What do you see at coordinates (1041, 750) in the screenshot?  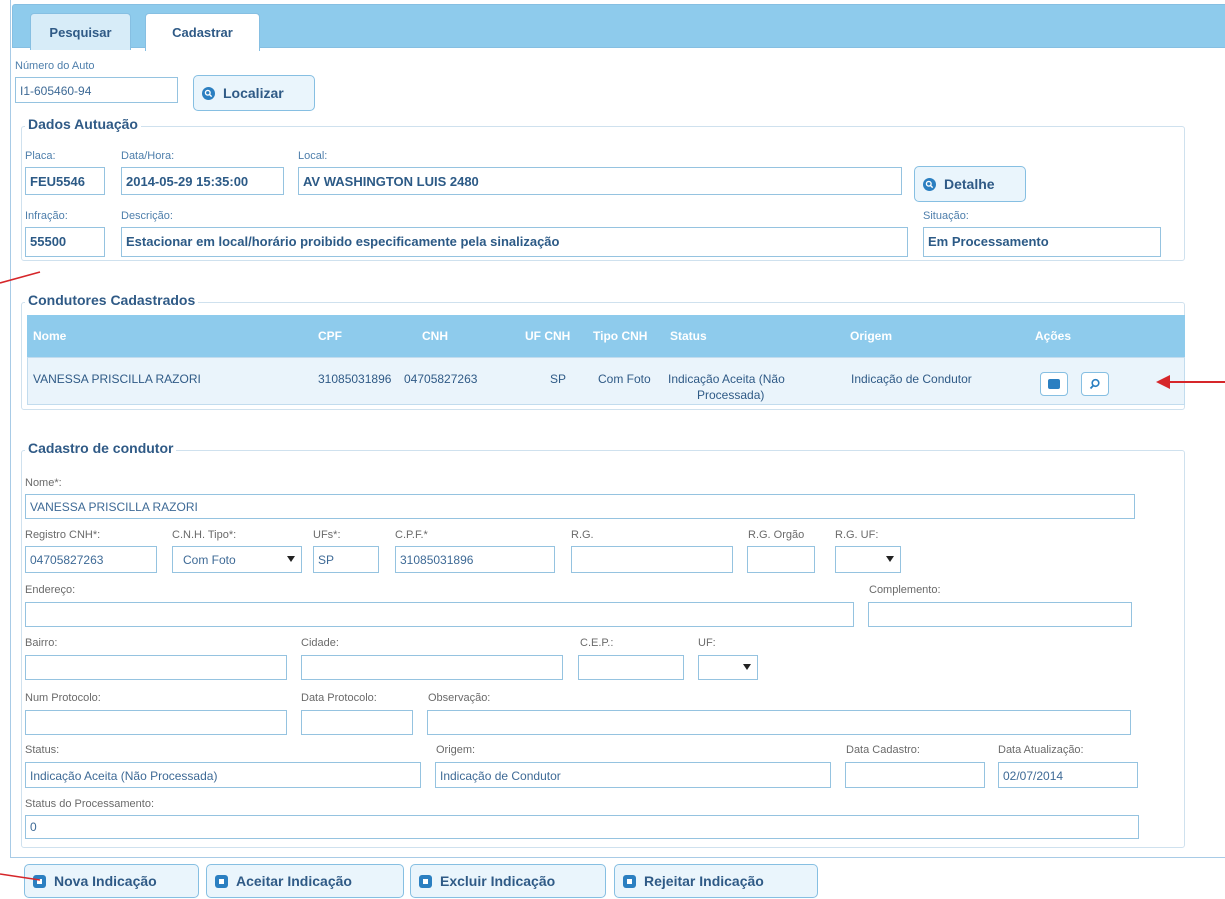 I see `data-atualizacao-label: Data Atualização:` at bounding box center [1041, 750].